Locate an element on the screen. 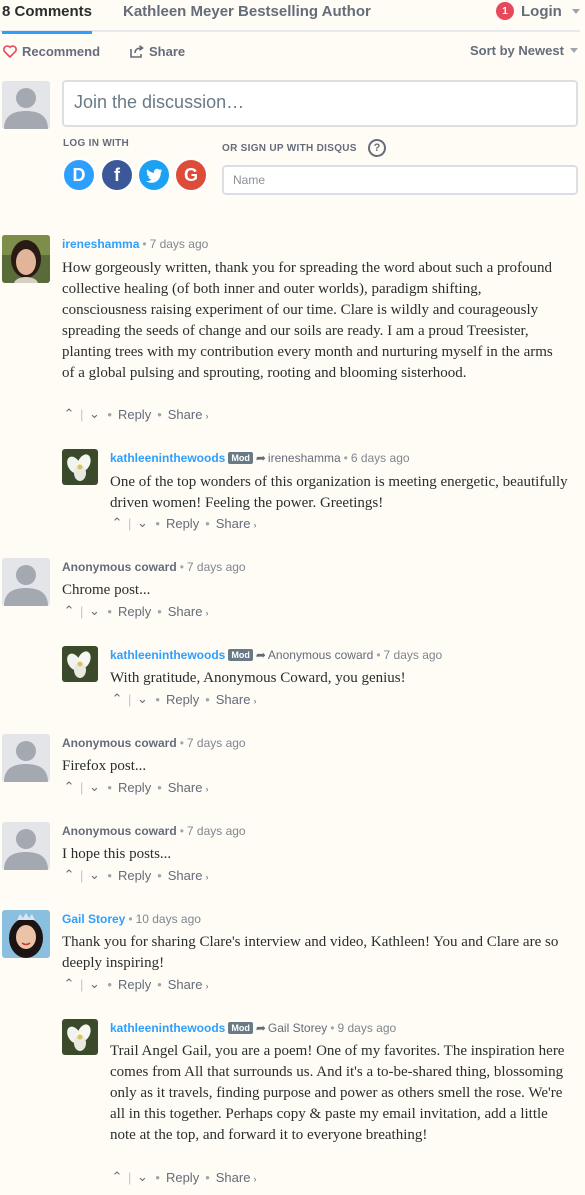 This screenshot has width=585, height=1195. facebook-login-icon: f is located at coordinates (117, 175).